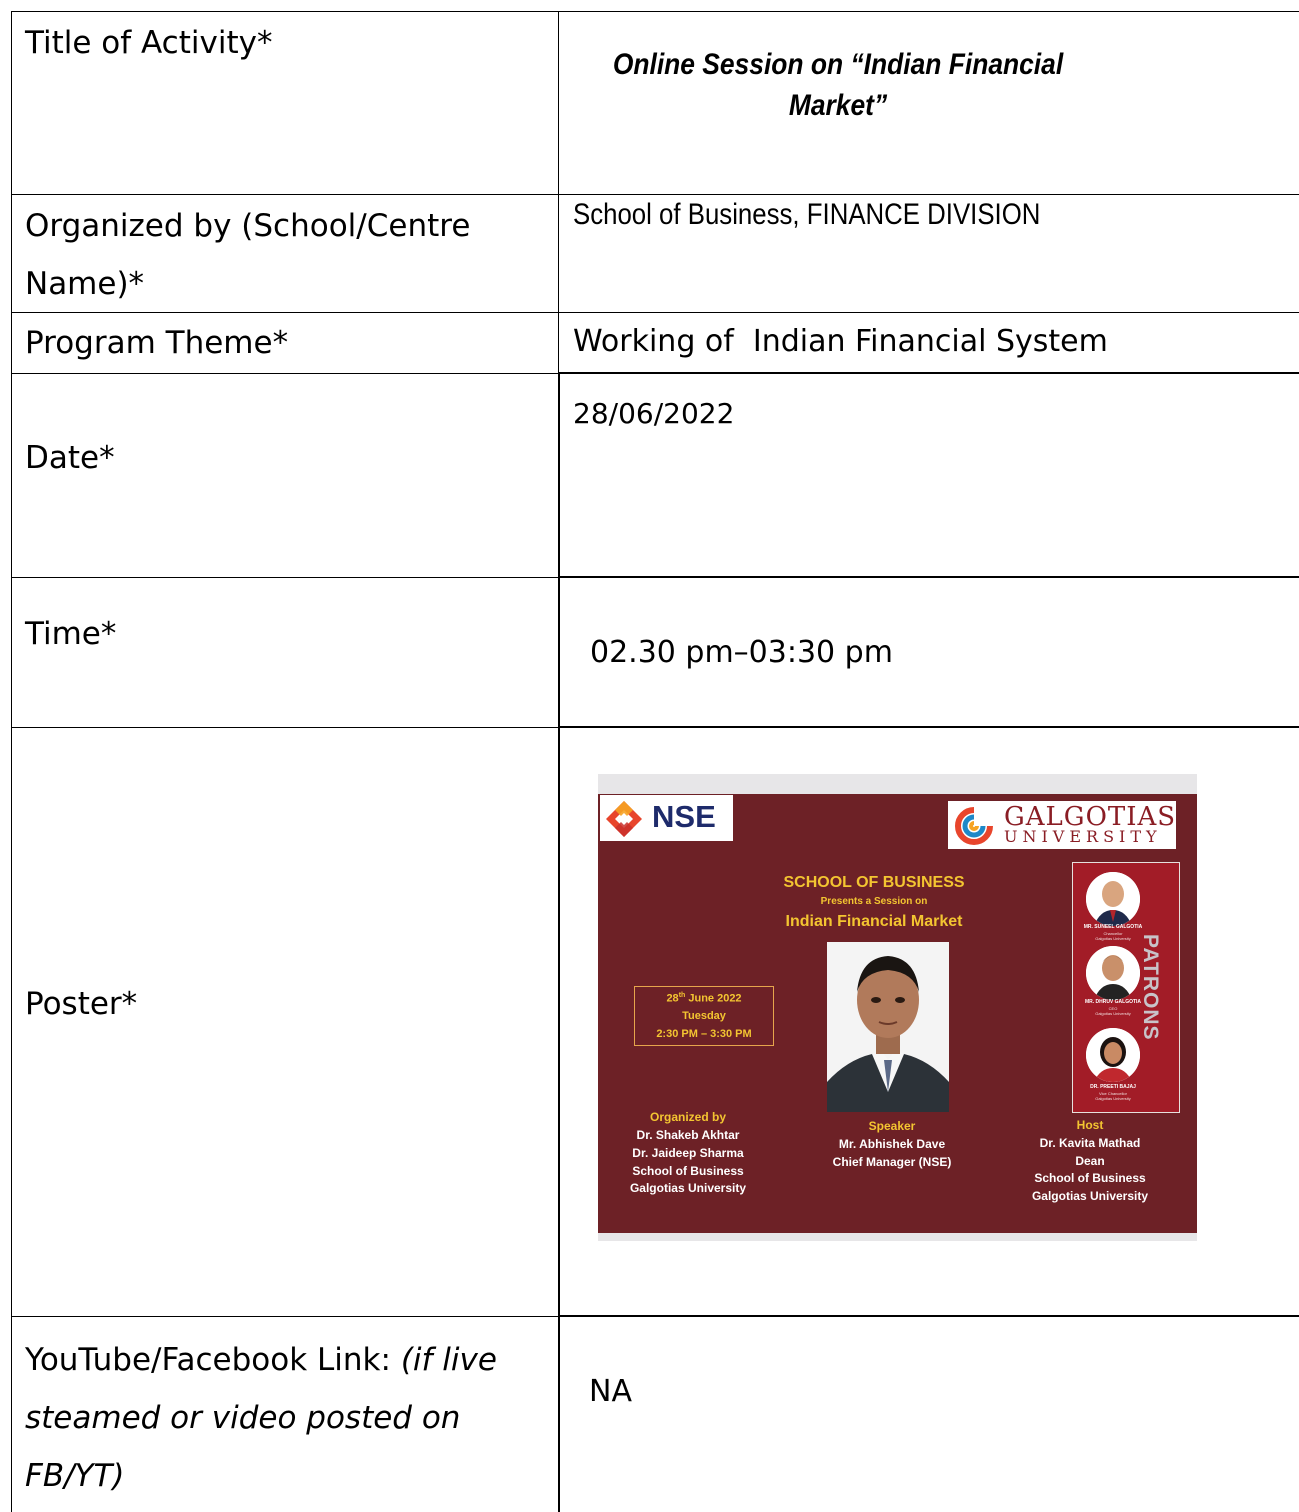 The height and width of the screenshot is (1512, 1299). I want to click on link-label-line: YouTube/Facebook Link: (if live, so click(261, 1360).